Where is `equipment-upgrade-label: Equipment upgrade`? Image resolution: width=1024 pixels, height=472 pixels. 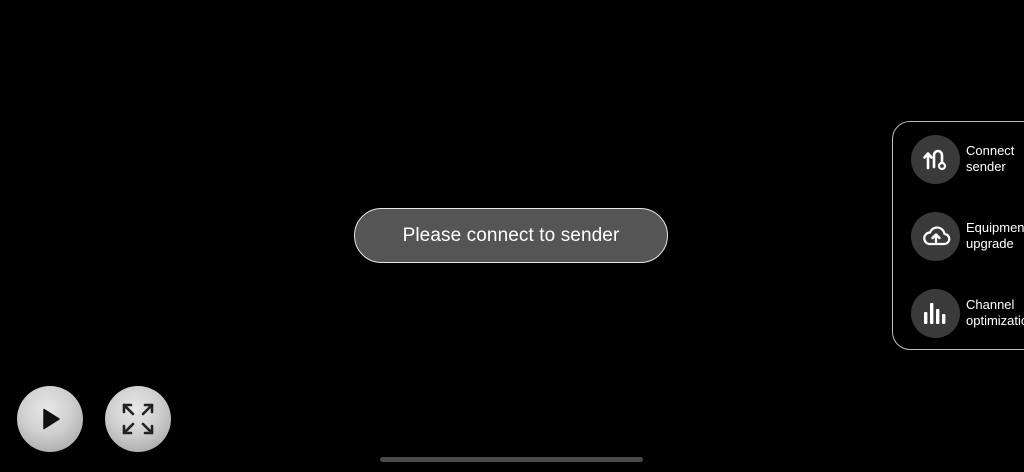
equipment-upgrade-label: Equipment upgrade is located at coordinates (995, 235).